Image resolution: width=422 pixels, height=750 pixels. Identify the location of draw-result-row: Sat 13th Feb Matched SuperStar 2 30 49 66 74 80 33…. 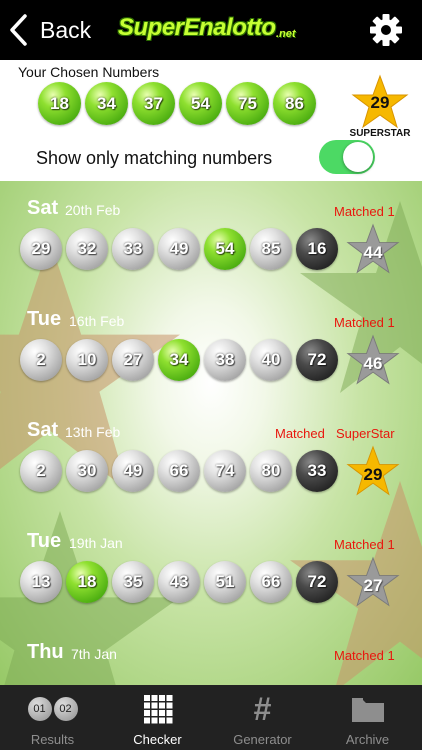
(211, 458).